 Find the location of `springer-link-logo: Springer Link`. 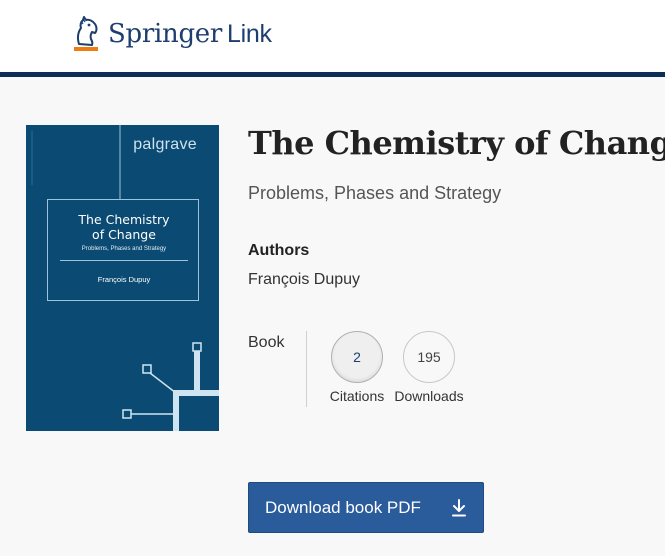

springer-link-logo: Springer Link is located at coordinates (171, 34).